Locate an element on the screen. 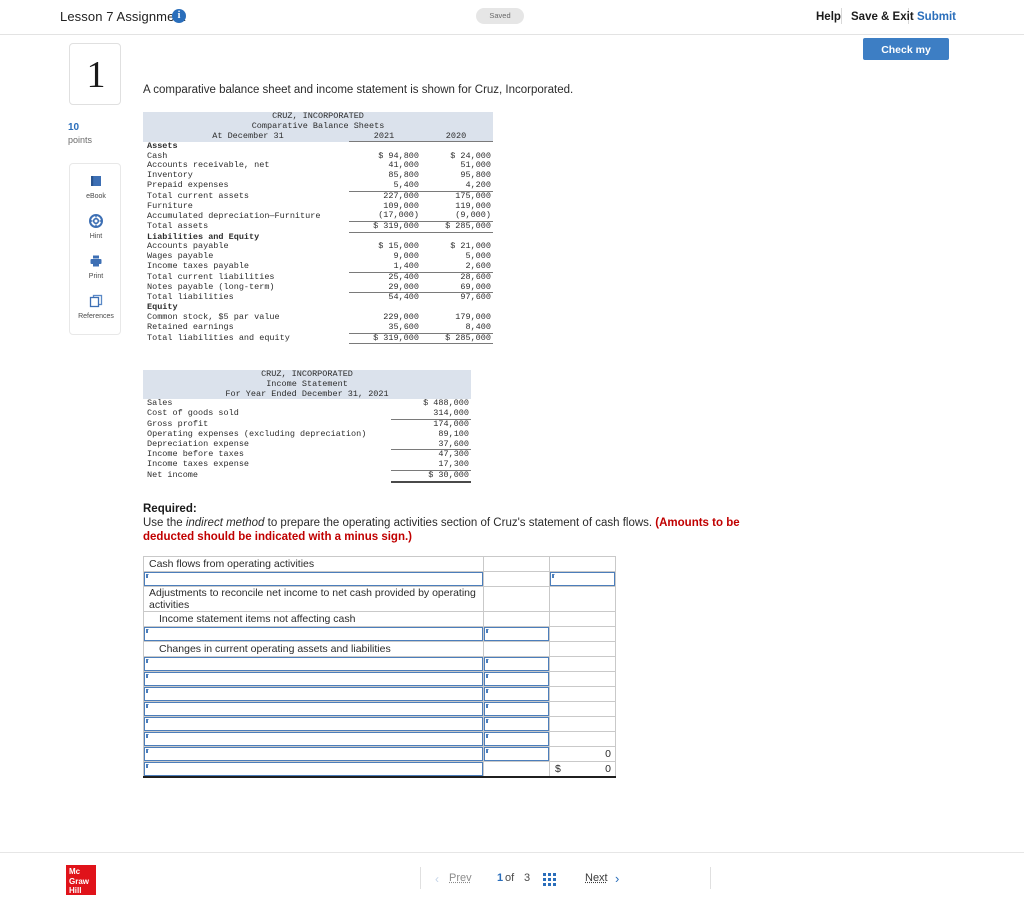 This screenshot has height=898, width=1024. prev-page-button: Prev is located at coordinates (460, 878).